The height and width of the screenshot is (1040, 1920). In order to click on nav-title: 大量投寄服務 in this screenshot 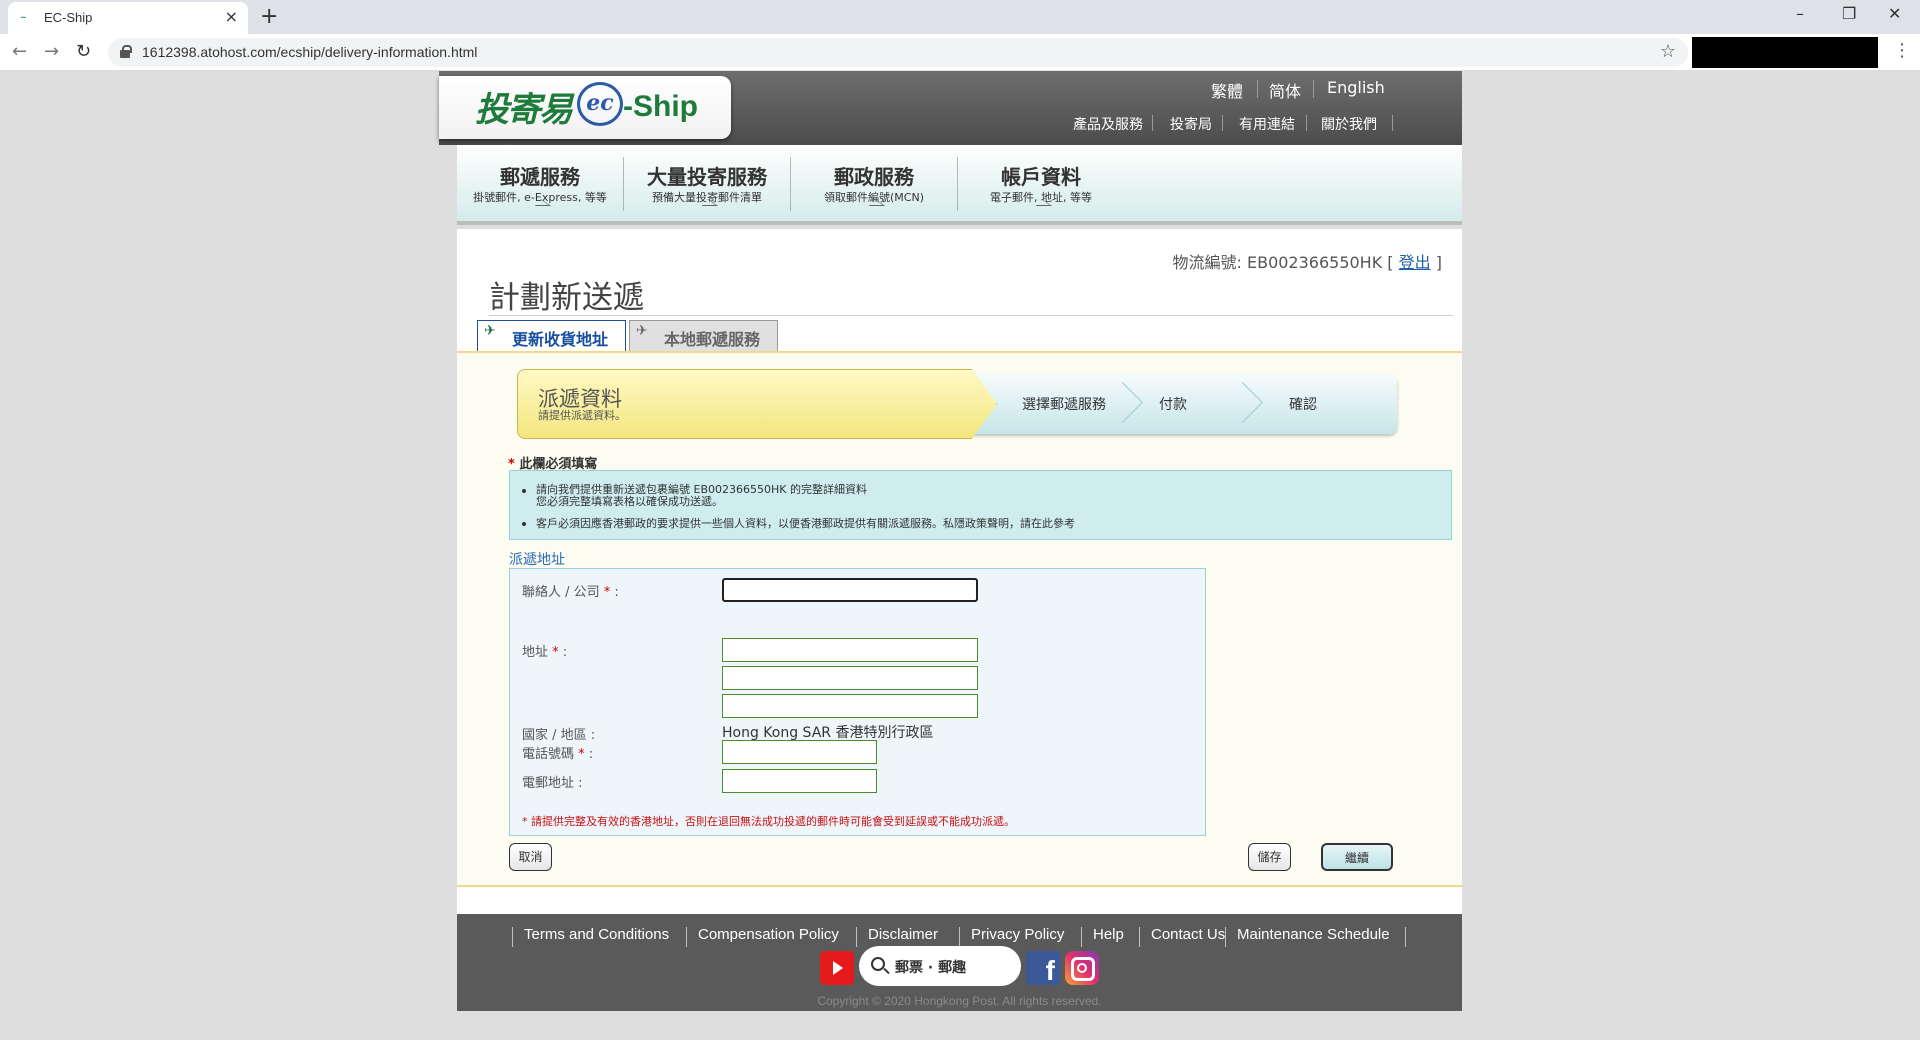, I will do `click(707, 177)`.